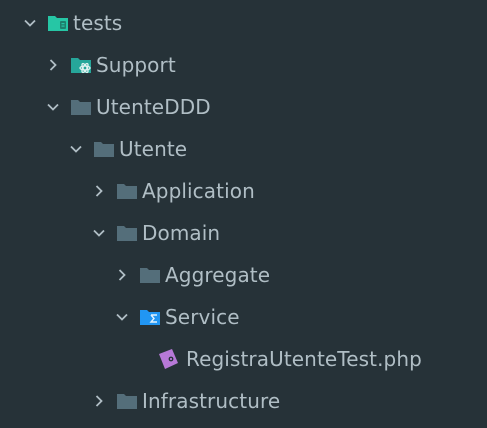 This screenshot has width=487, height=428. What do you see at coordinates (243, 233) in the screenshot?
I see `tree-item-domain: Domain` at bounding box center [243, 233].